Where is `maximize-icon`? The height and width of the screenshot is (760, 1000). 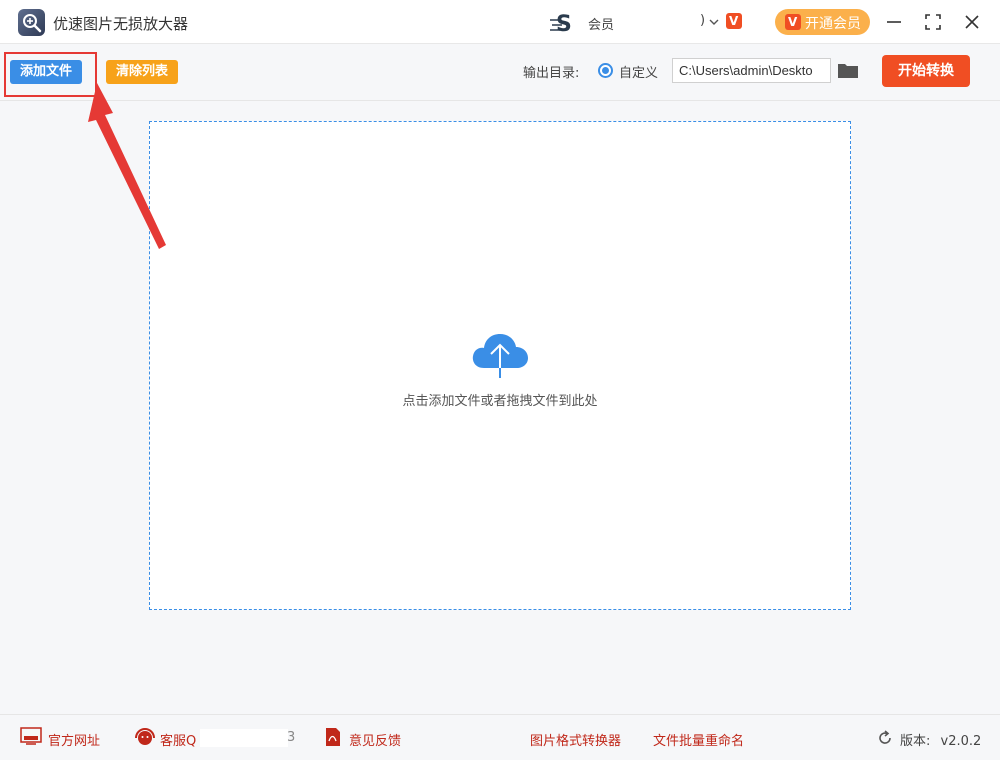
maximize-icon is located at coordinates (933, 22).